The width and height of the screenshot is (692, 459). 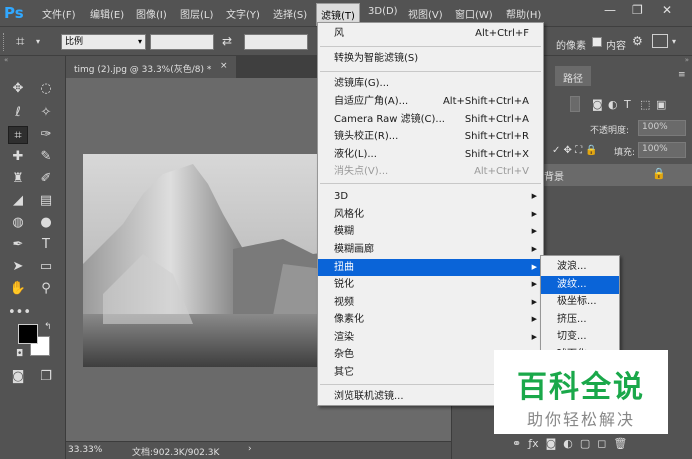 What do you see at coordinates (655, 127) in the screenshot?
I see `opacity-value: 100%` at bounding box center [655, 127].